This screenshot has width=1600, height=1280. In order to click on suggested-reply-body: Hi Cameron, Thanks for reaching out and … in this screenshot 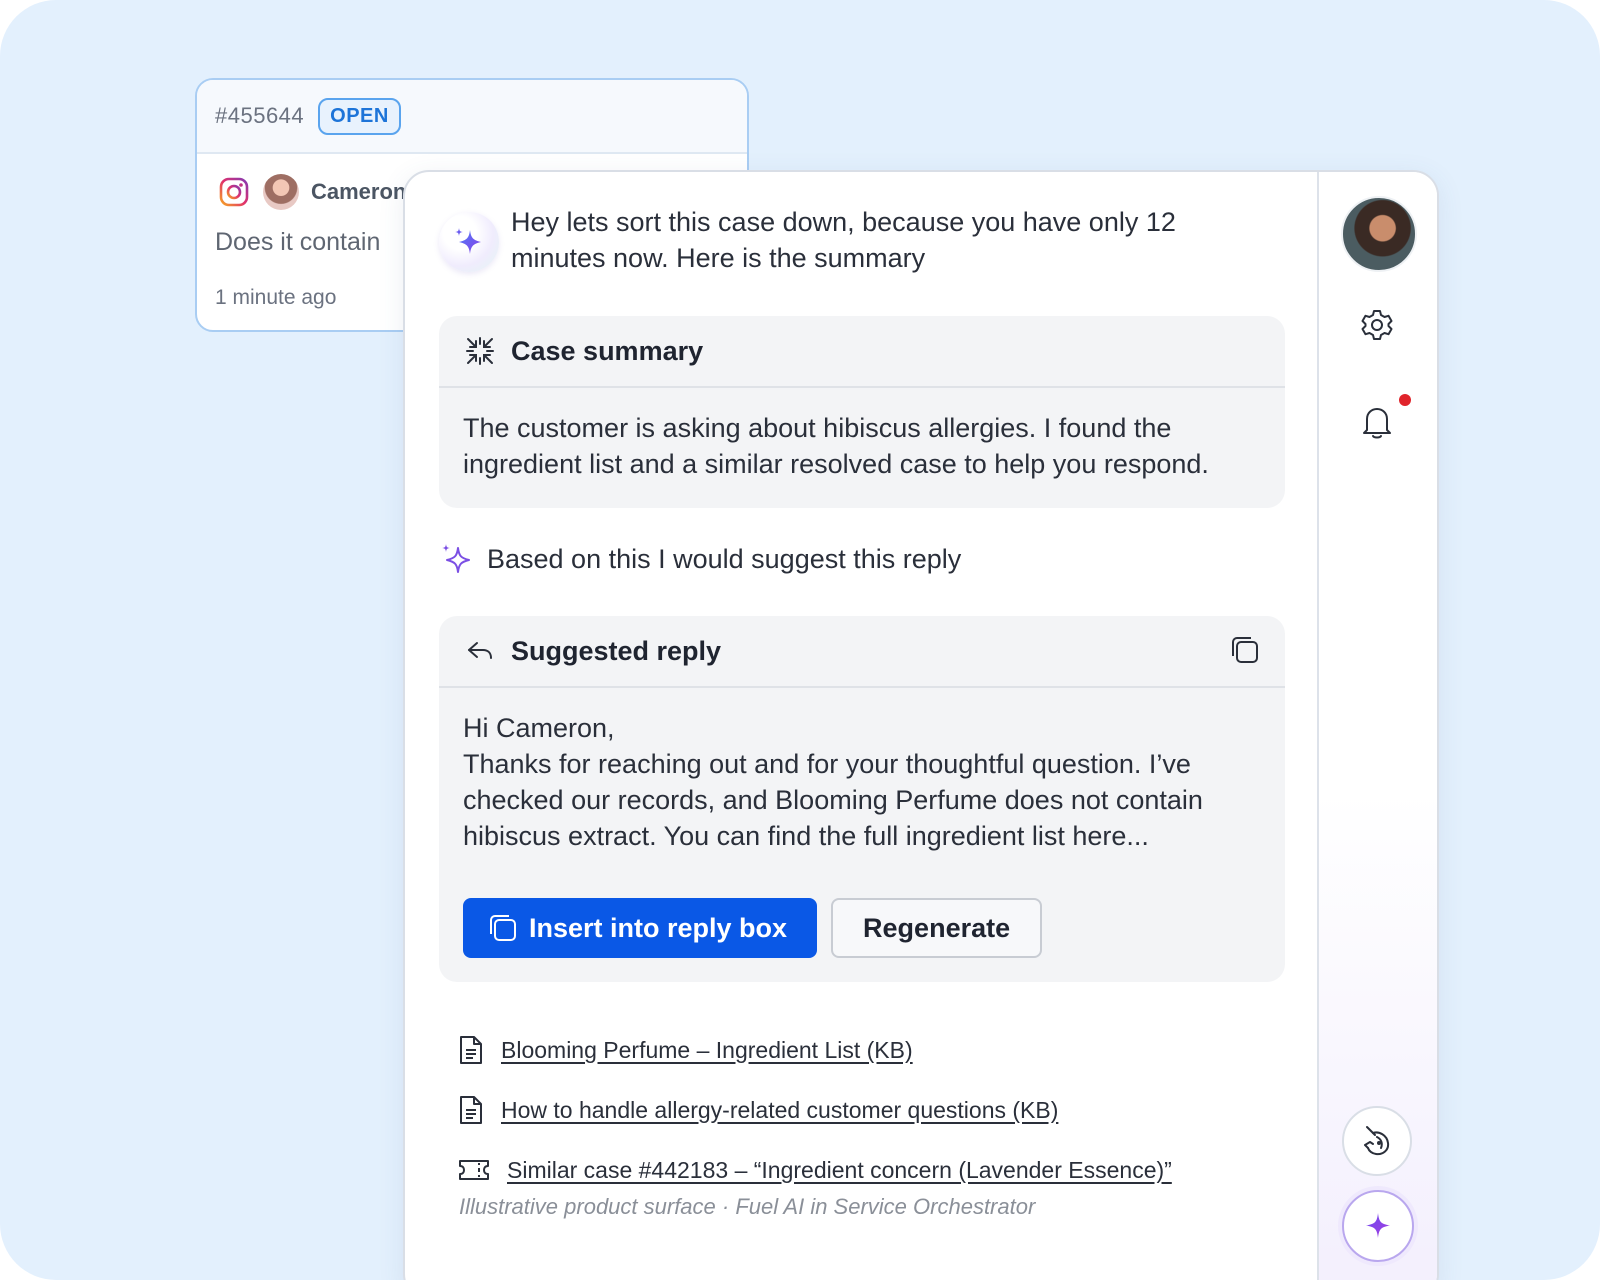, I will do `click(862, 782)`.